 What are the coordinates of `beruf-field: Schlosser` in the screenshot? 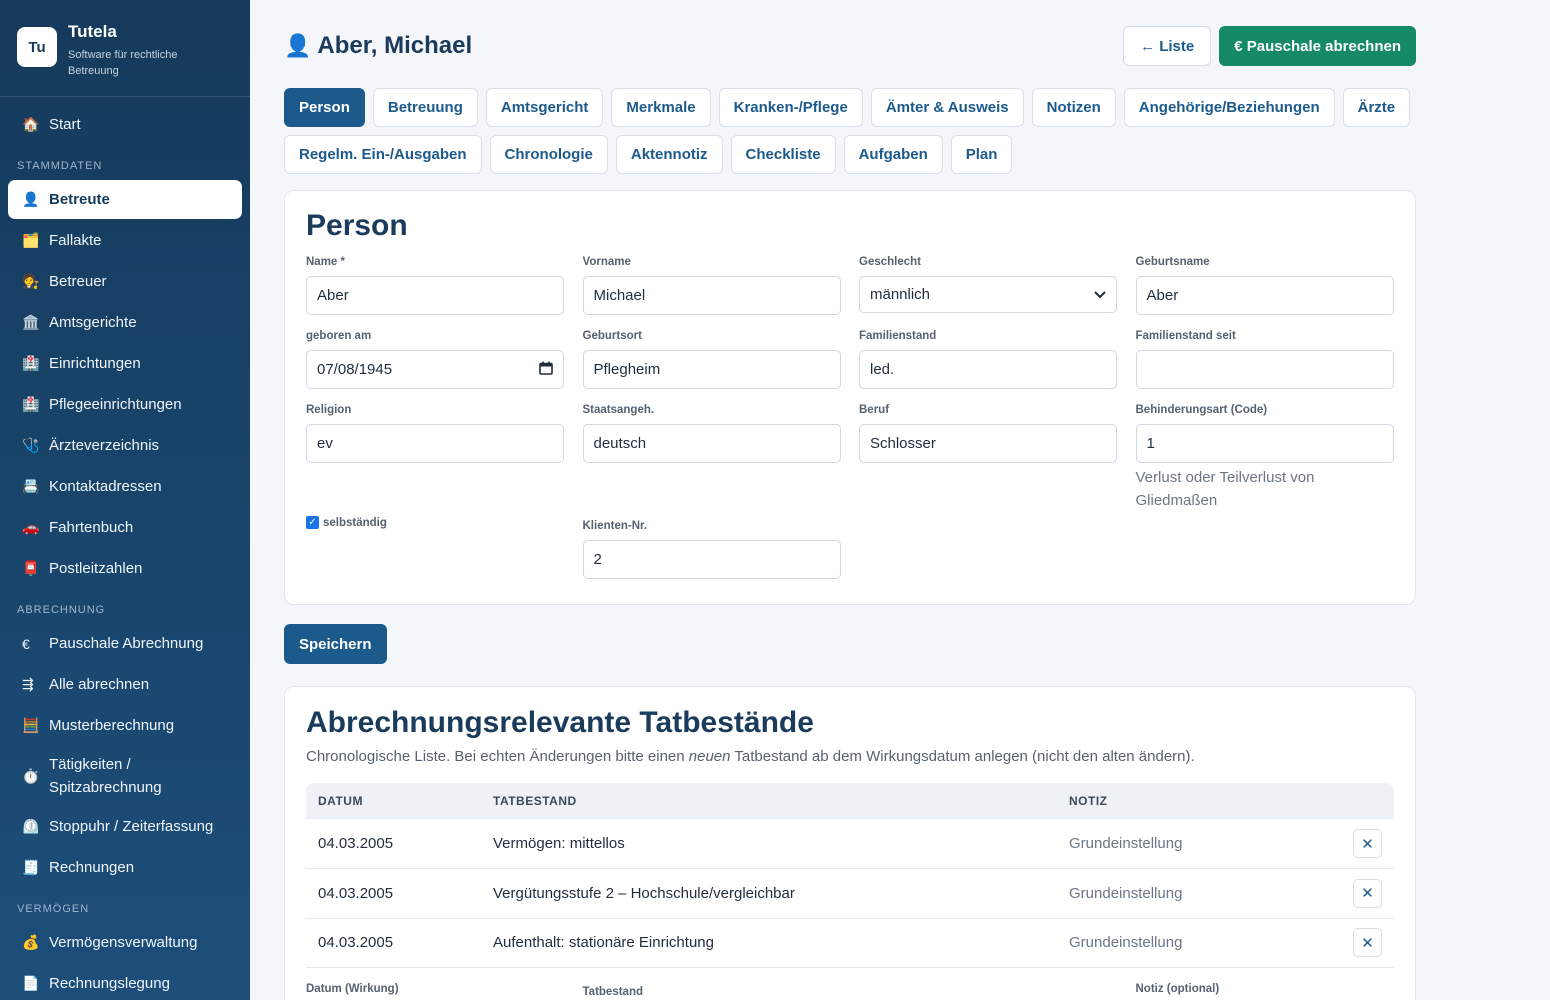 It's located at (988, 443).